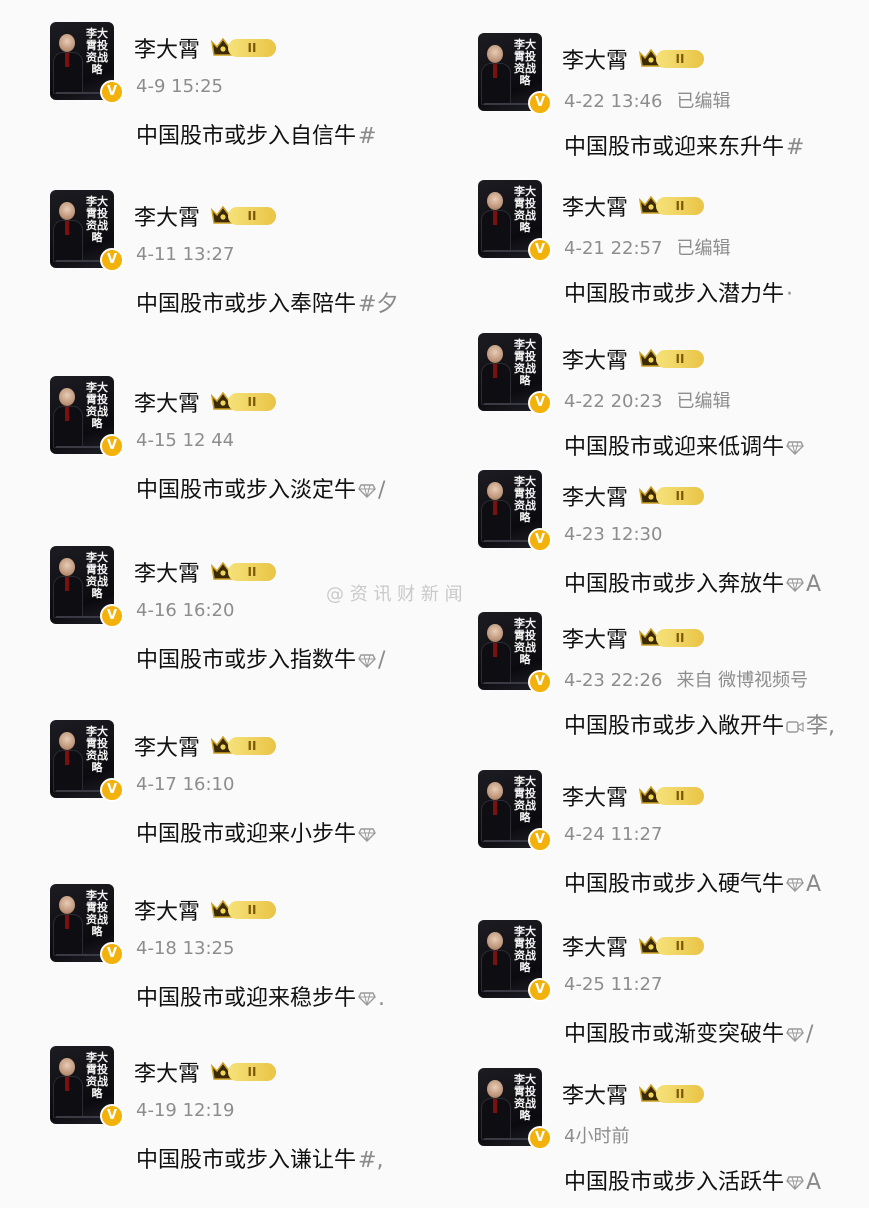 Image resolution: width=869 pixels, height=1208 pixels. What do you see at coordinates (699, 724) in the screenshot?
I see `post-content: 中国股市或步入敞开牛 李,` at bounding box center [699, 724].